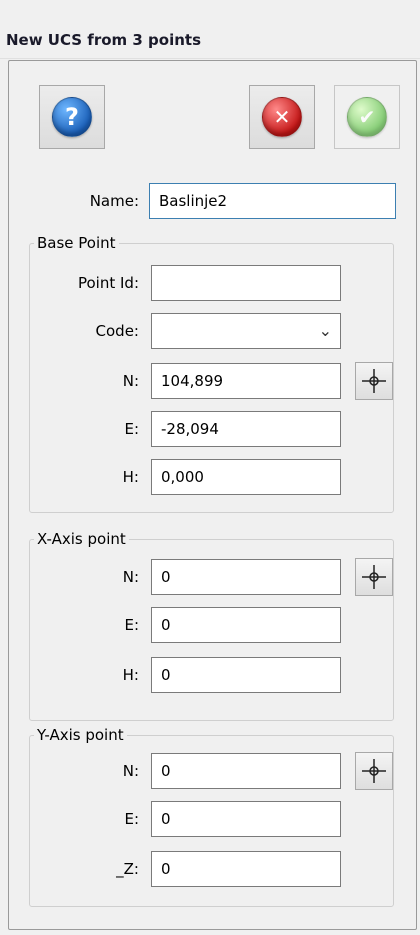 The height and width of the screenshot is (935, 420). I want to click on point-id-input, so click(246, 283).